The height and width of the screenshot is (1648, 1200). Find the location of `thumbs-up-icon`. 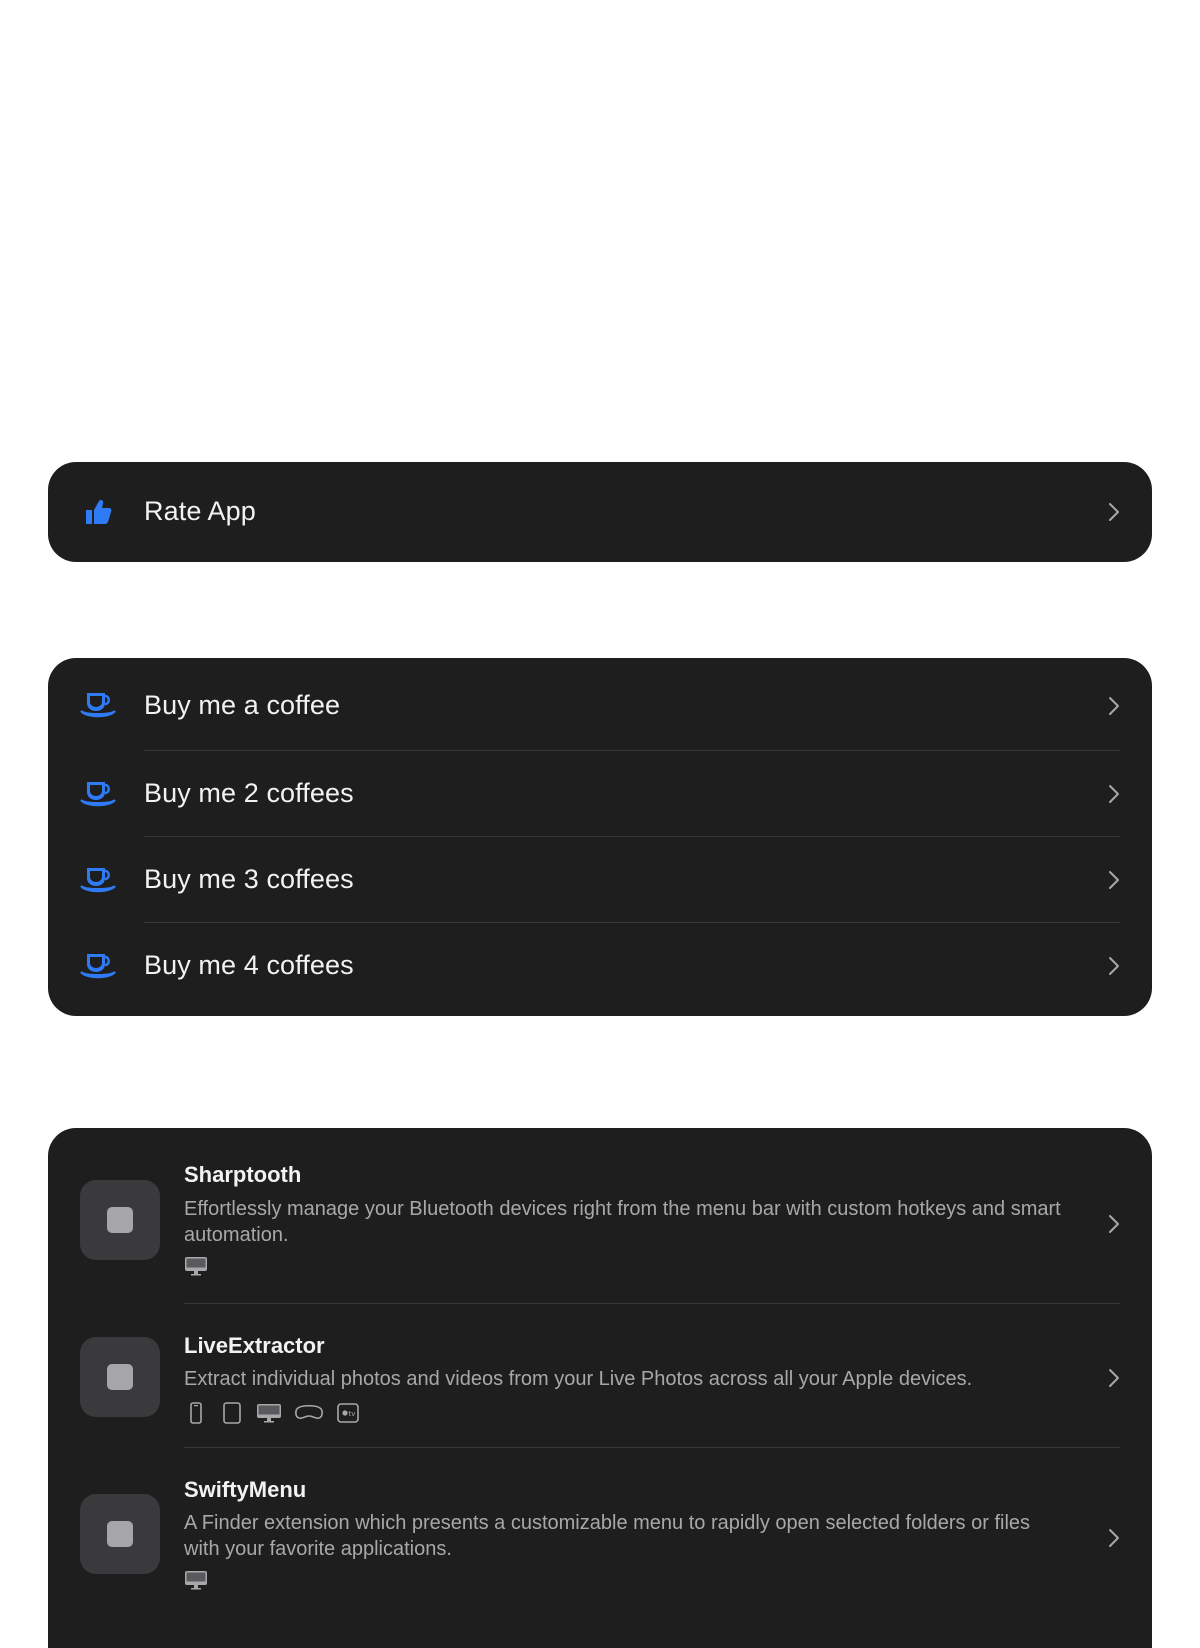

thumbs-up-icon is located at coordinates (98, 512).